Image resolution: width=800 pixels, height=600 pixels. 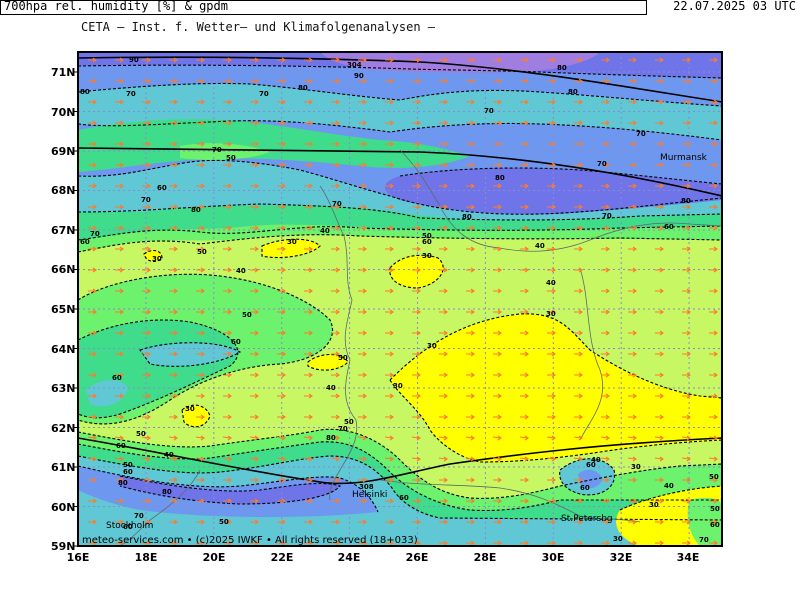 I want to click on lon-label: 30E, so click(x=553, y=557).